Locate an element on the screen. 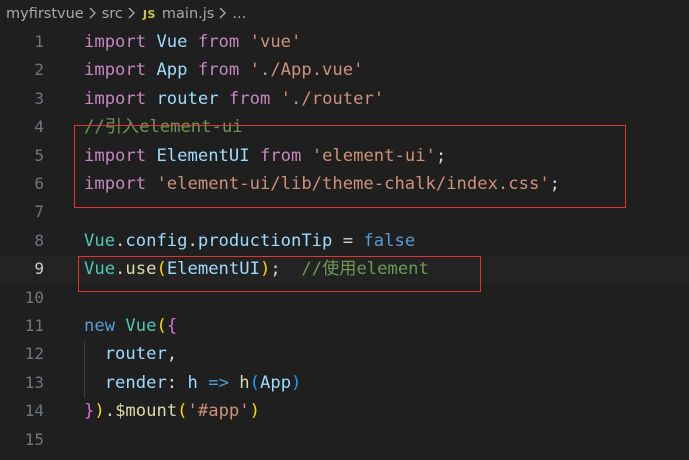 The height and width of the screenshot is (460, 689). code-token: $mount is located at coordinates (146, 411).